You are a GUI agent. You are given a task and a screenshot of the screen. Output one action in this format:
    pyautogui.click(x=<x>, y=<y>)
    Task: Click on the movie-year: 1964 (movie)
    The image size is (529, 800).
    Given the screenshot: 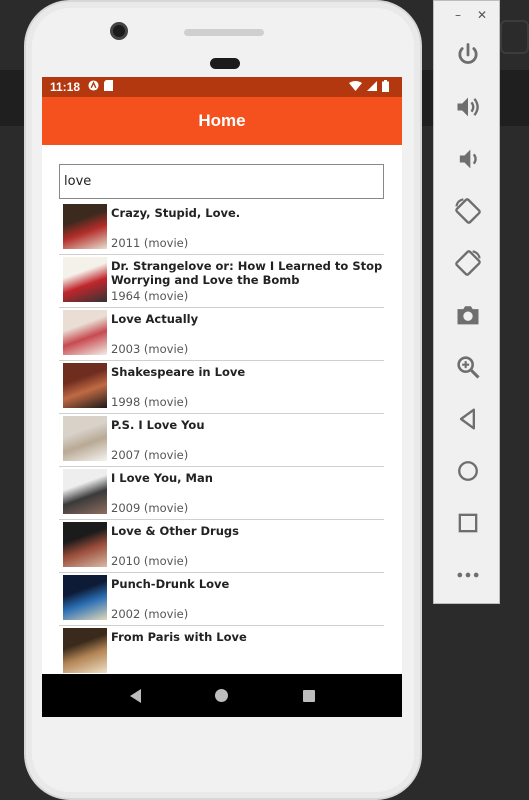 What is the action you would take?
    pyautogui.click(x=150, y=296)
    